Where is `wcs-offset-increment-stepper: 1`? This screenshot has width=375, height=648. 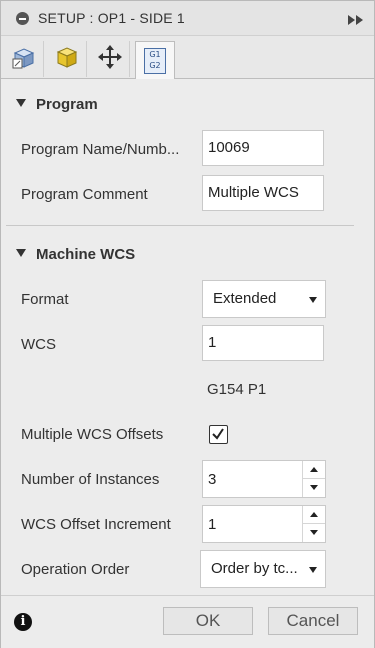 wcs-offset-increment-stepper: 1 is located at coordinates (264, 524).